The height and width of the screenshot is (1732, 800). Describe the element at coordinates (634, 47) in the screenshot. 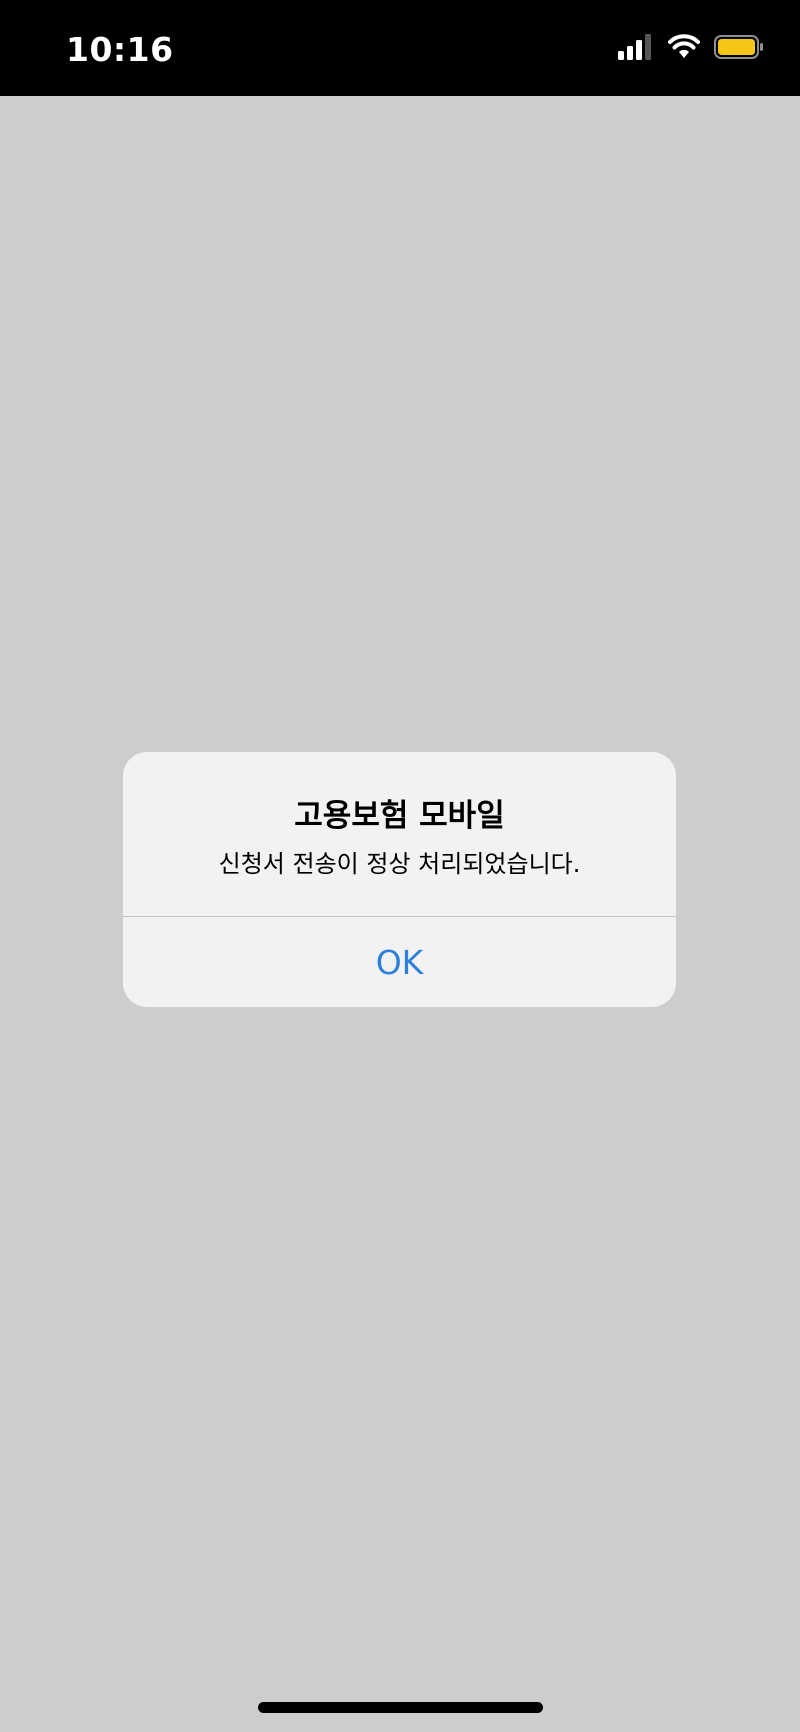

I see `cellular-signal-icon` at that location.